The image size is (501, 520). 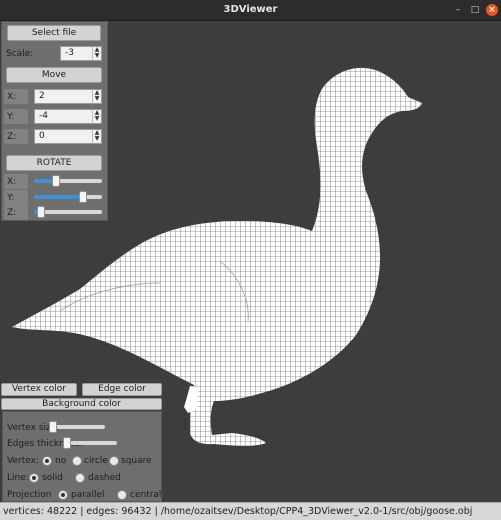 I want to click on line-dashed-label: dashed, so click(x=104, y=478).